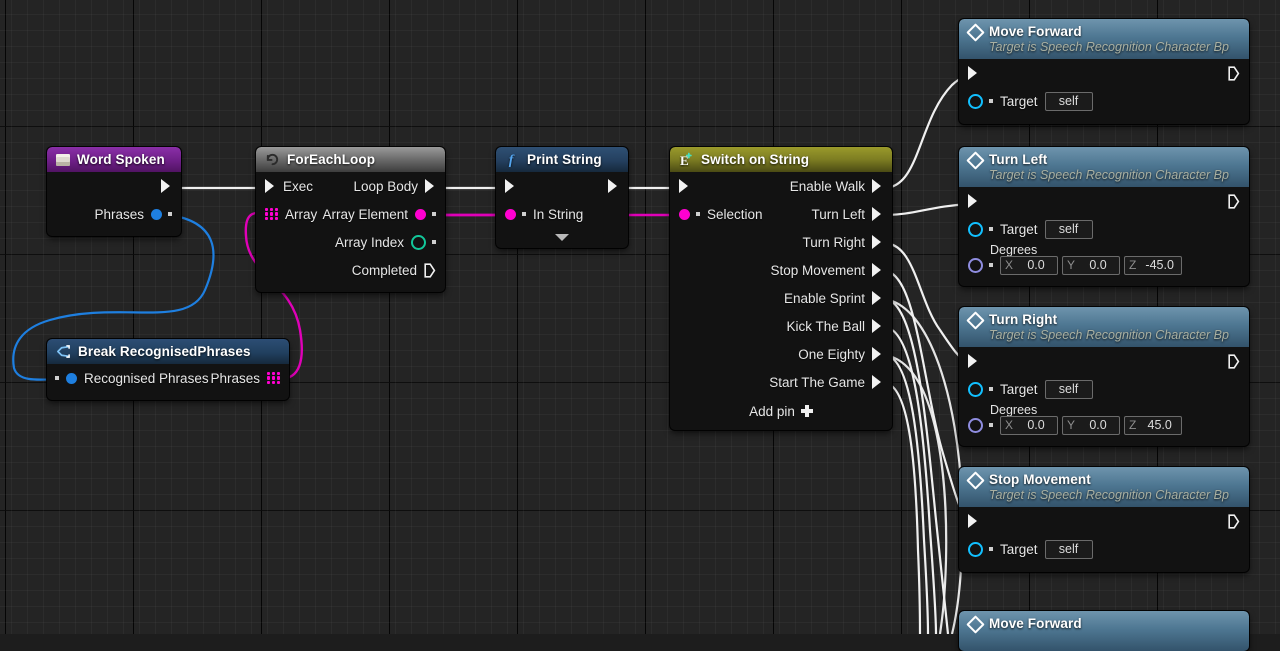 The width and height of the screenshot is (1280, 651). Describe the element at coordinates (420, 214) in the screenshot. I see `array-element-out-pin` at that location.